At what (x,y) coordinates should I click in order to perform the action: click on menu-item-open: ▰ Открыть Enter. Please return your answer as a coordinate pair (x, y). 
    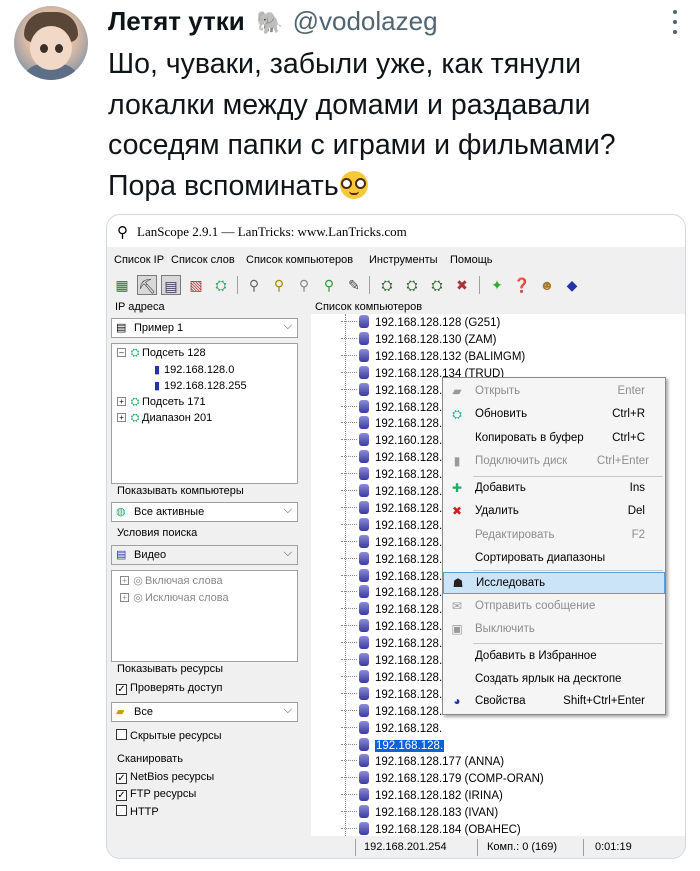
    Looking at the image, I should click on (554, 392).